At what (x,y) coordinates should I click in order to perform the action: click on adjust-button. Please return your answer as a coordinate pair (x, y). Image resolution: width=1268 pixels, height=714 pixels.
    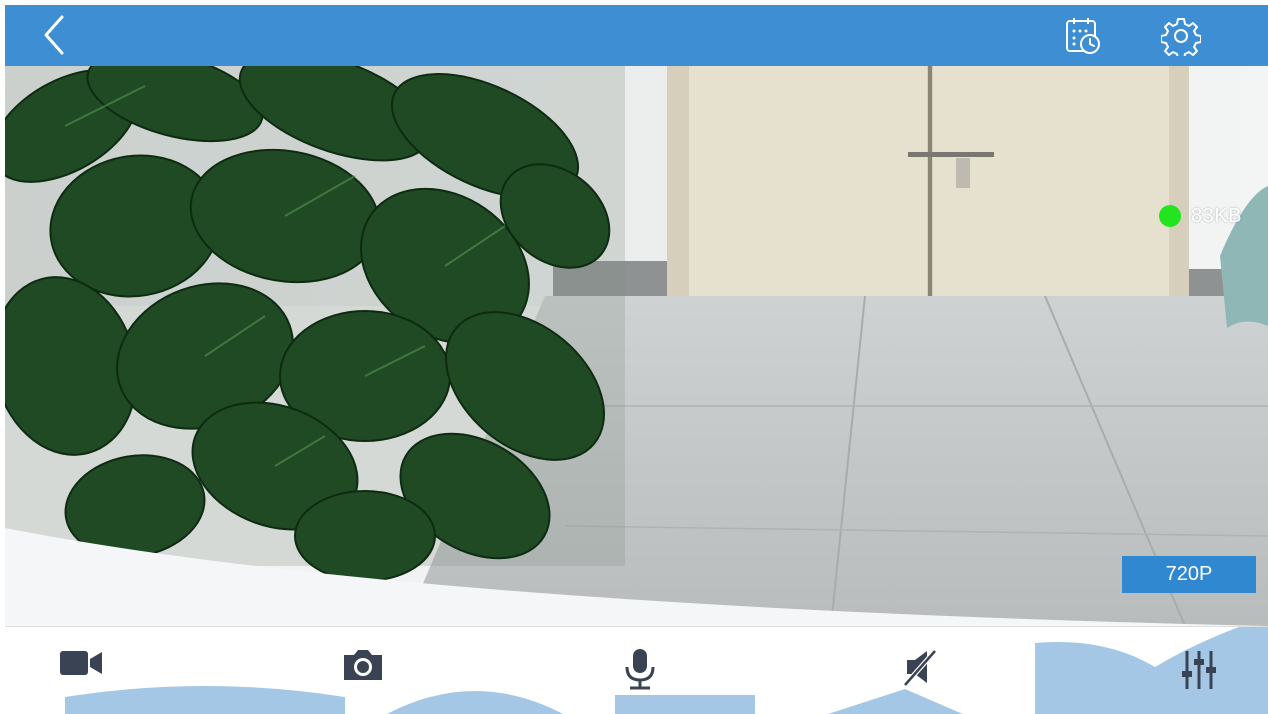
    Looking at the image, I should click on (1199, 677).